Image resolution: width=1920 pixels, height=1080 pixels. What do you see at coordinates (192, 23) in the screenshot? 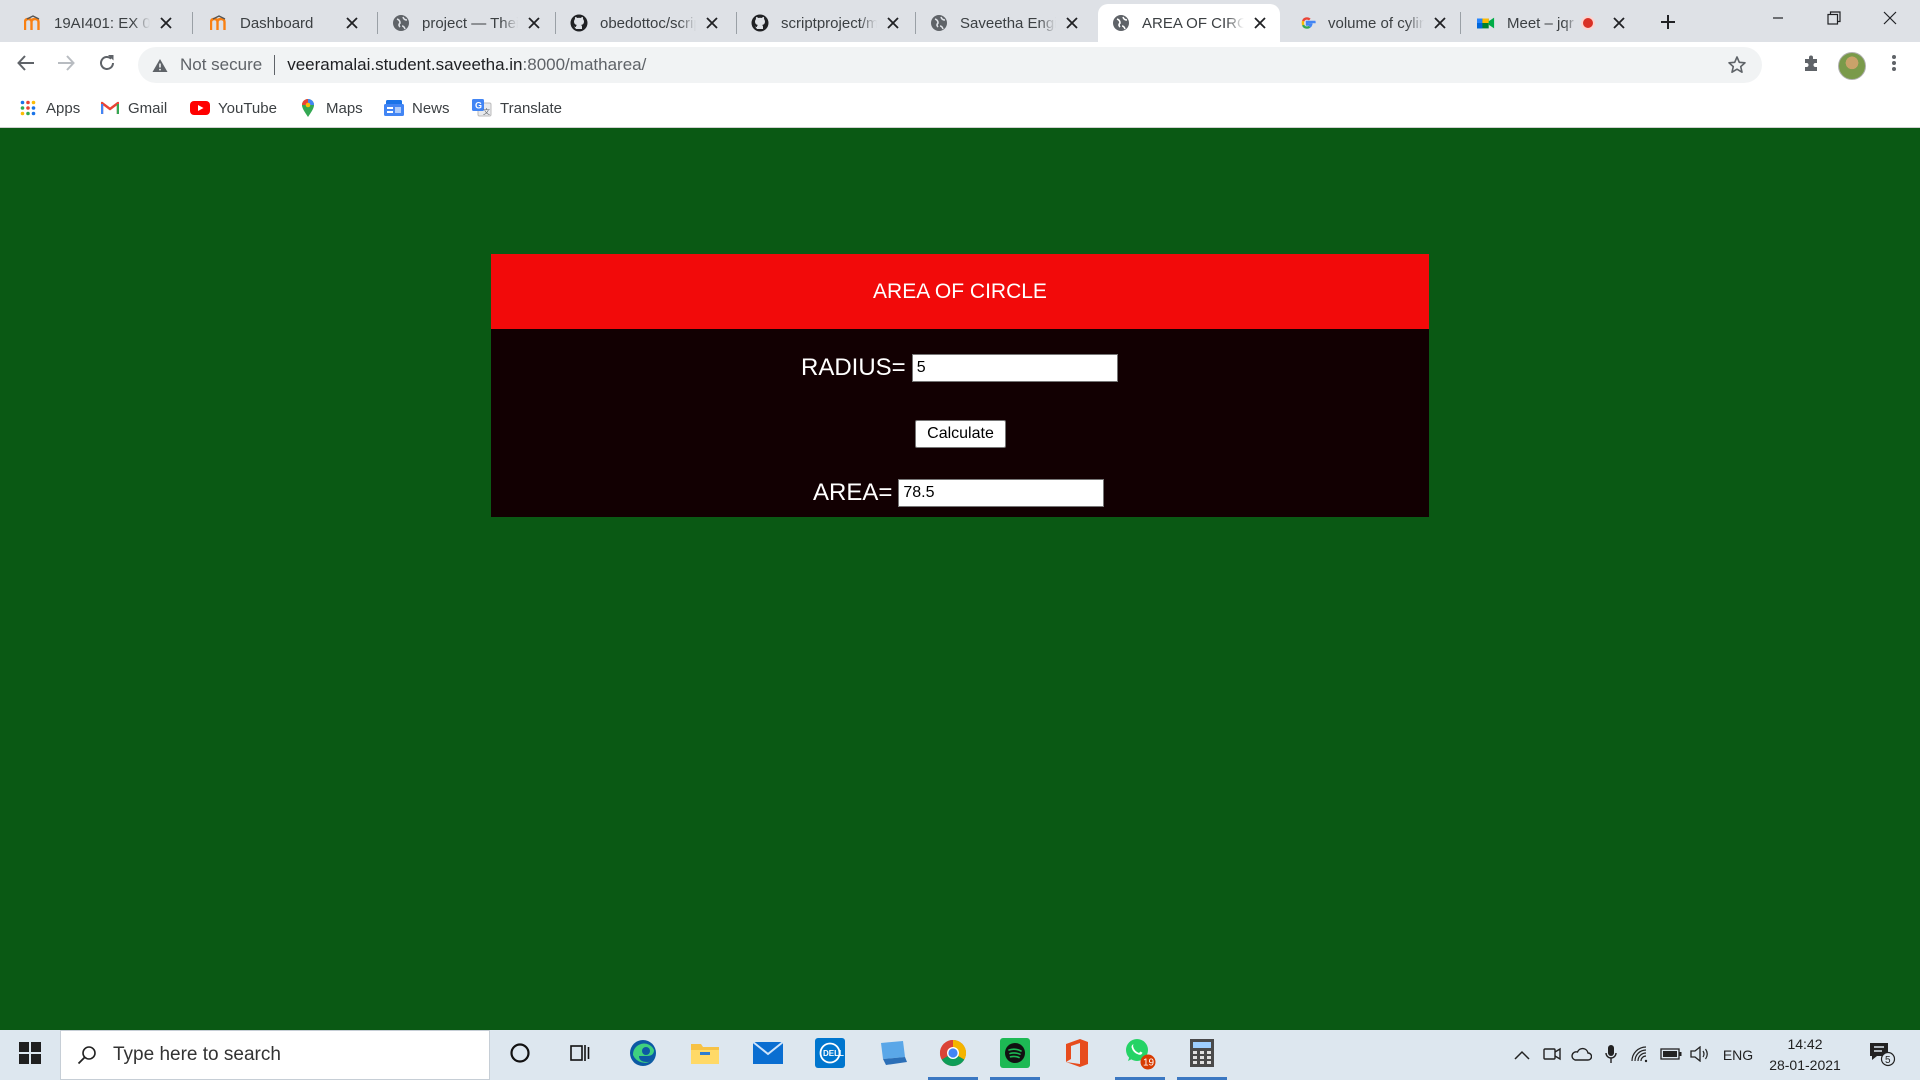
I see `tab-divider` at bounding box center [192, 23].